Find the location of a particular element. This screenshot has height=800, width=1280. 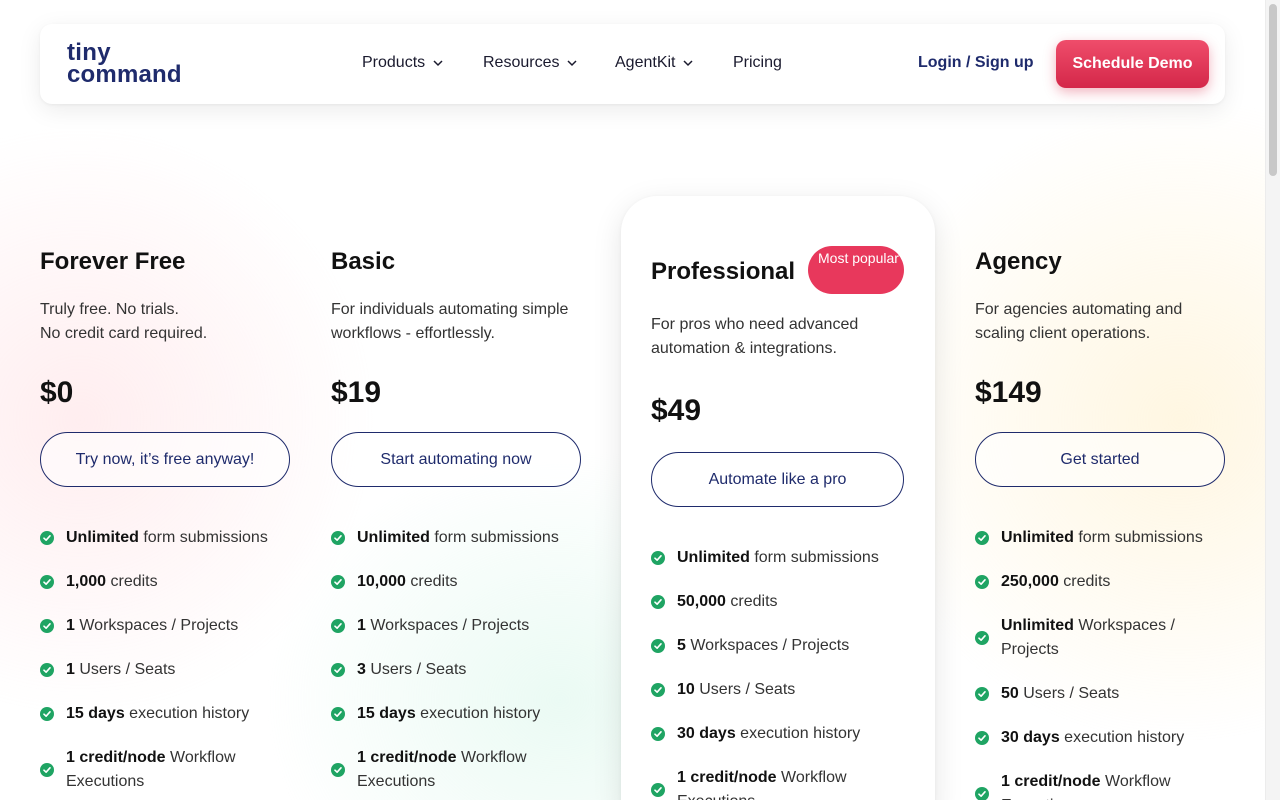

feature-text: credits is located at coordinates (1084, 581).